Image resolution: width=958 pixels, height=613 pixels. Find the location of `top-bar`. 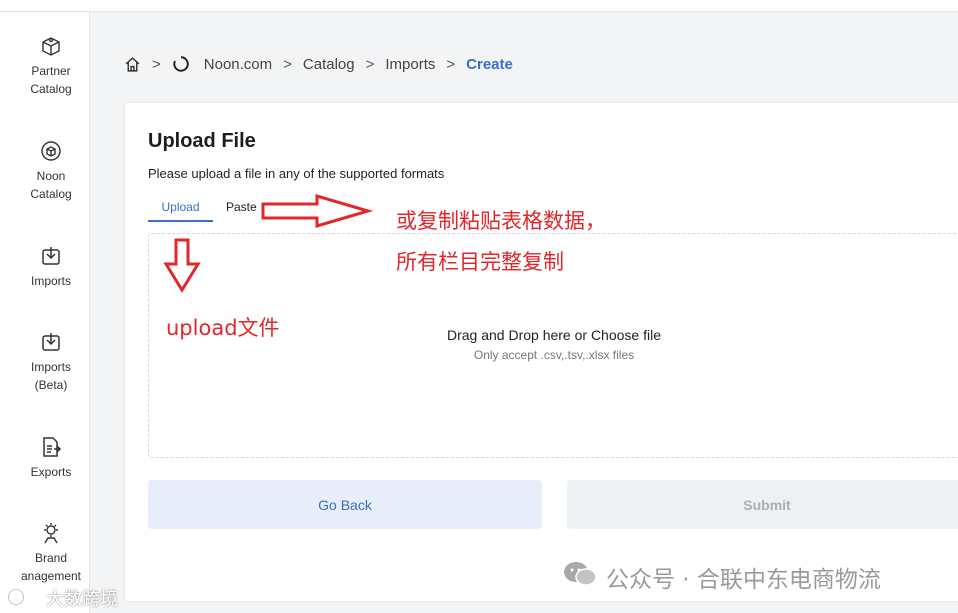

top-bar is located at coordinates (479, 6).